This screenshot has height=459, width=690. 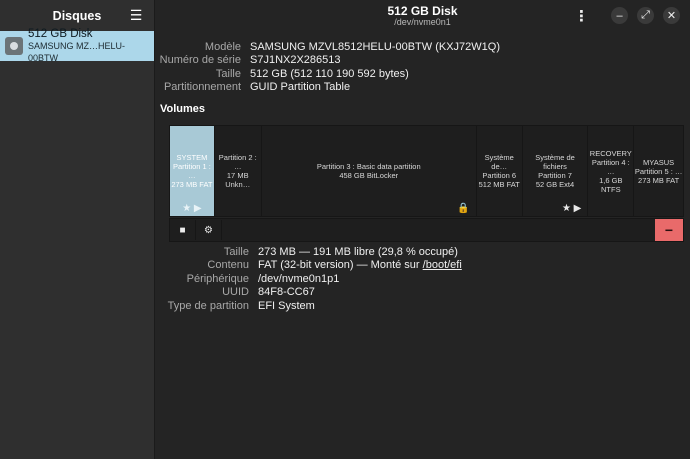 I want to click on disk-text: 512 GB Disk SAMSUNG MZ…HELU-00BTW, so click(x=91, y=46).